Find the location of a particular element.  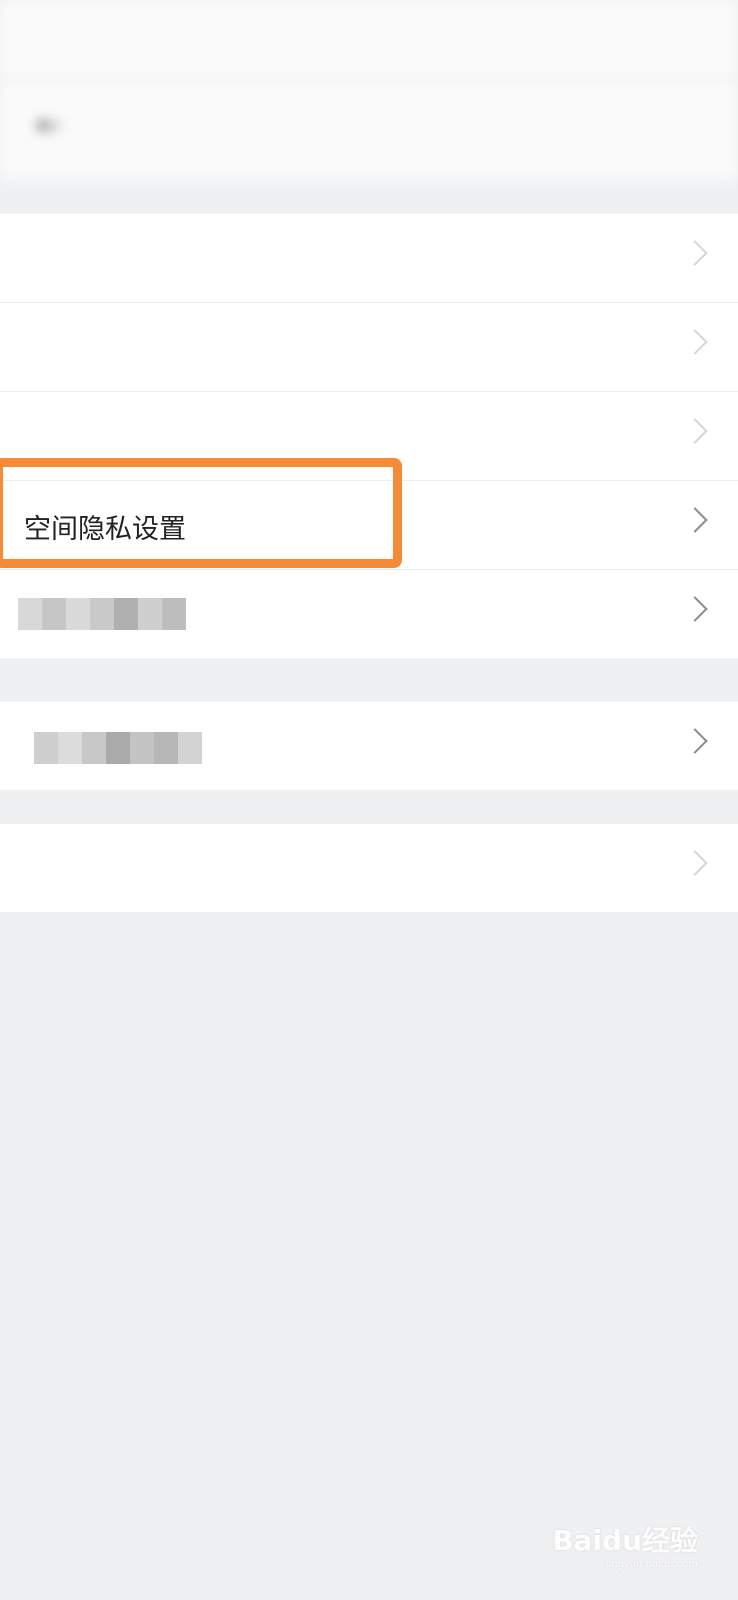

space-privacy-settings-label: 空间隐私设置 is located at coordinates (105, 529).